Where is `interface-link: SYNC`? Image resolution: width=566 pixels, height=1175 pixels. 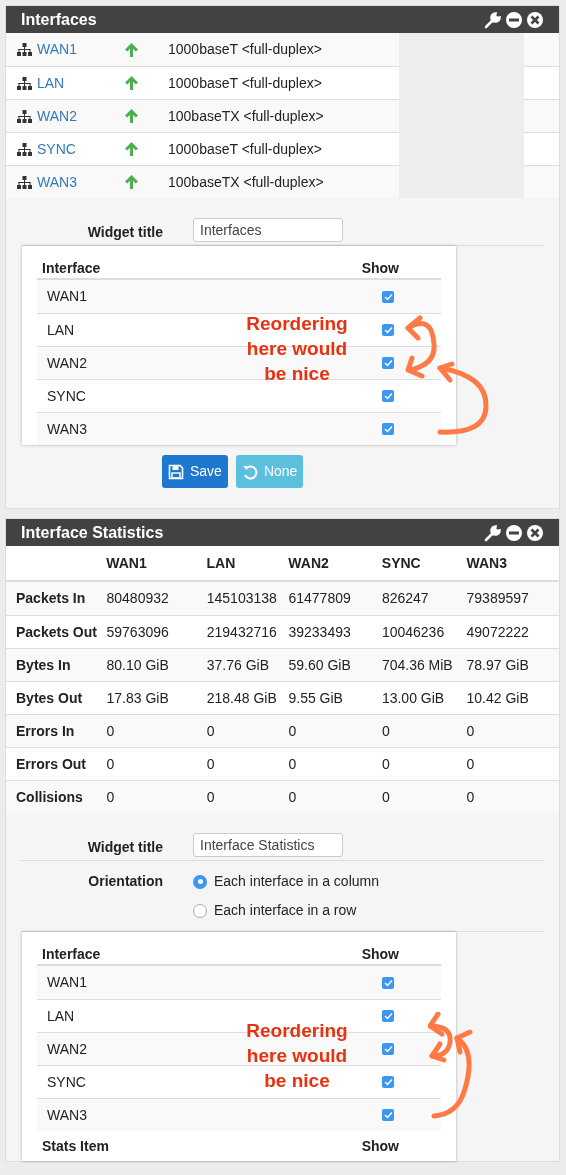
interface-link: SYNC is located at coordinates (56, 149).